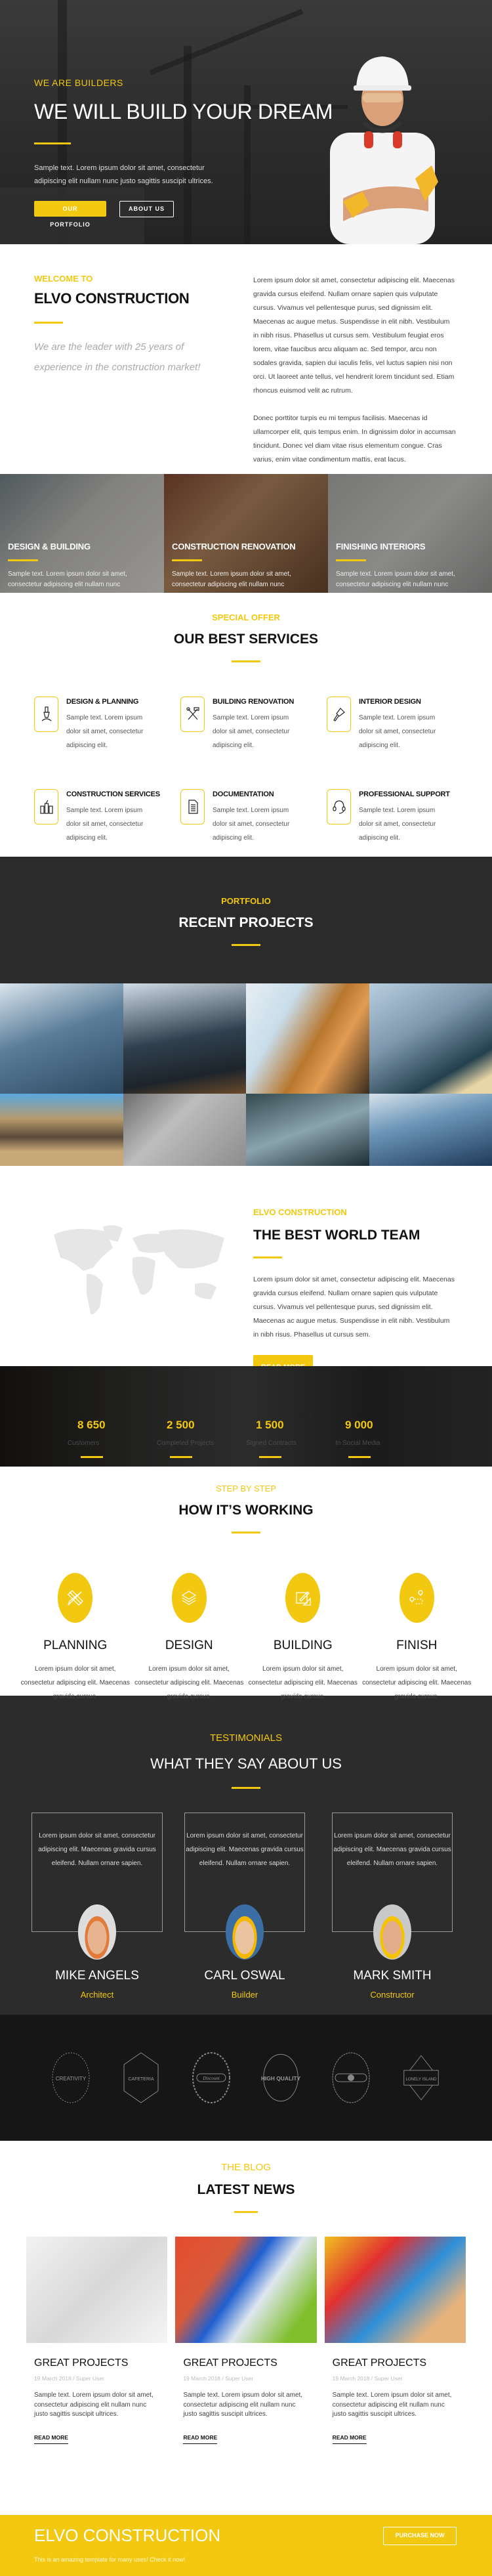  Describe the element at coordinates (246, 1764) in the screenshot. I see `testimonials-title: WHAT THEY SAY ABOUT US` at that location.